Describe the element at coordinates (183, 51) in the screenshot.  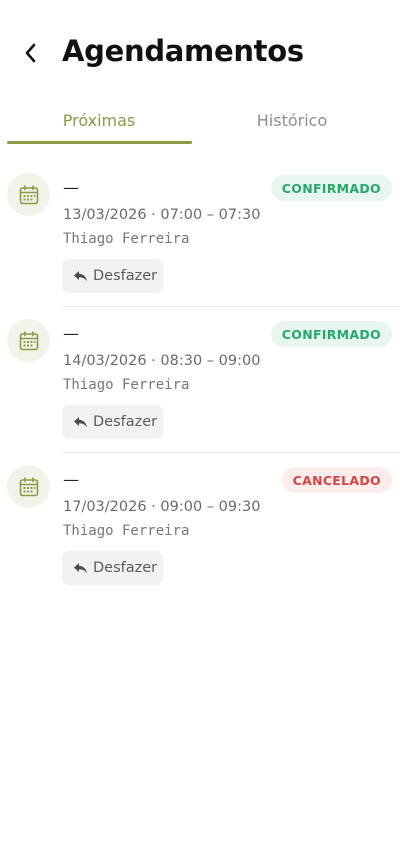
I see `page-title: Agendamentos` at that location.